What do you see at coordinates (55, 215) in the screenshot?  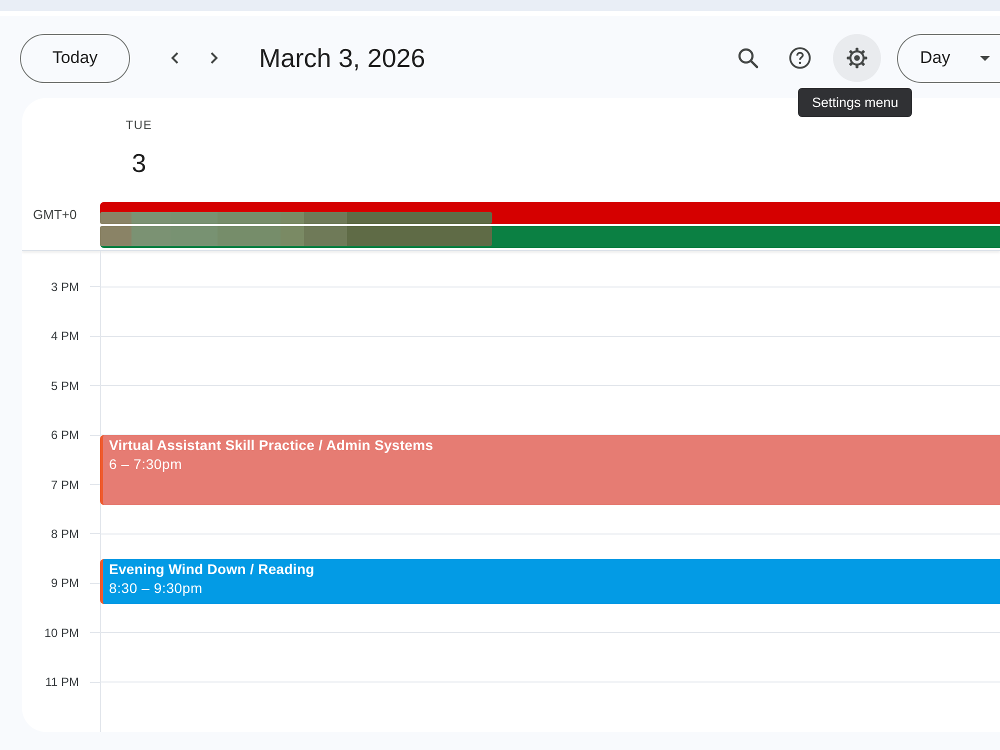 I see `timezone-label: GMT+0` at bounding box center [55, 215].